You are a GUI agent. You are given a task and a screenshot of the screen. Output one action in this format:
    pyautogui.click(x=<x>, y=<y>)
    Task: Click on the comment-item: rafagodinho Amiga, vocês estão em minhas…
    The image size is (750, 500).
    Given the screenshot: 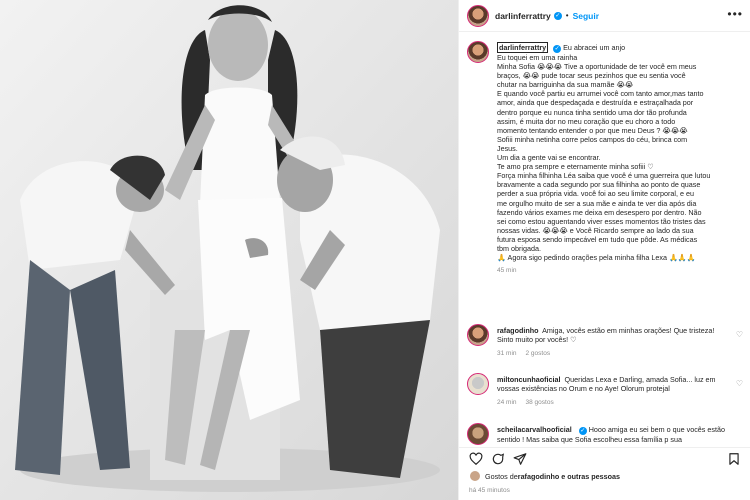 What is the action you would take?
    pyautogui.click(x=607, y=346)
    